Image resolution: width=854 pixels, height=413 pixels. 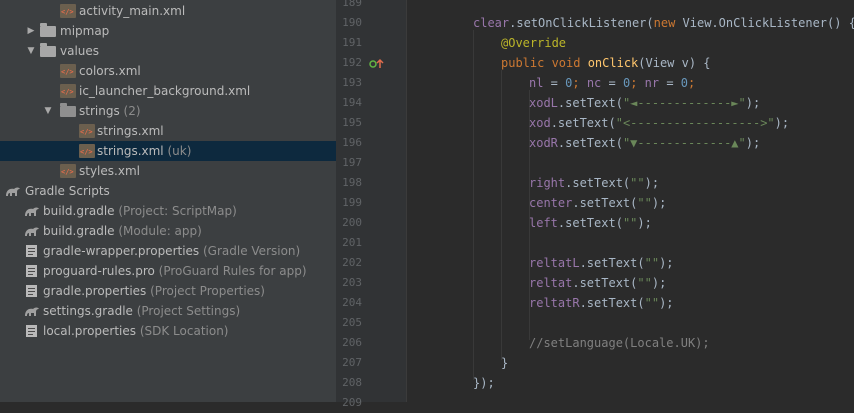 What do you see at coordinates (554, 263) in the screenshot?
I see `code-token: reltatL` at bounding box center [554, 263].